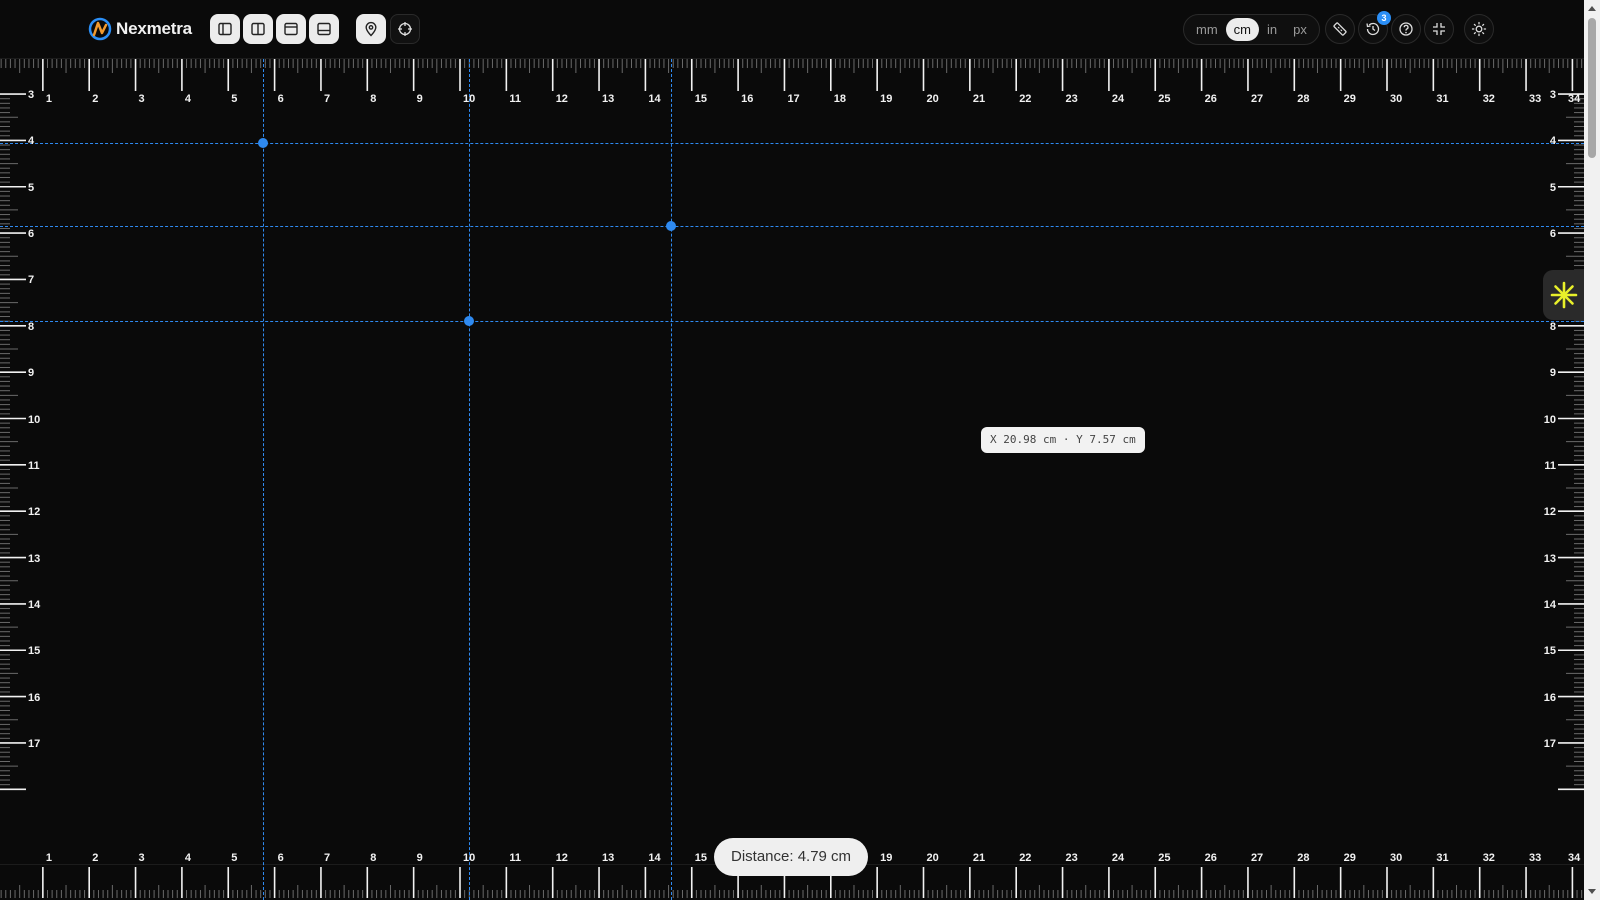  I want to click on scroll-up-arrow, so click(1592, 8).